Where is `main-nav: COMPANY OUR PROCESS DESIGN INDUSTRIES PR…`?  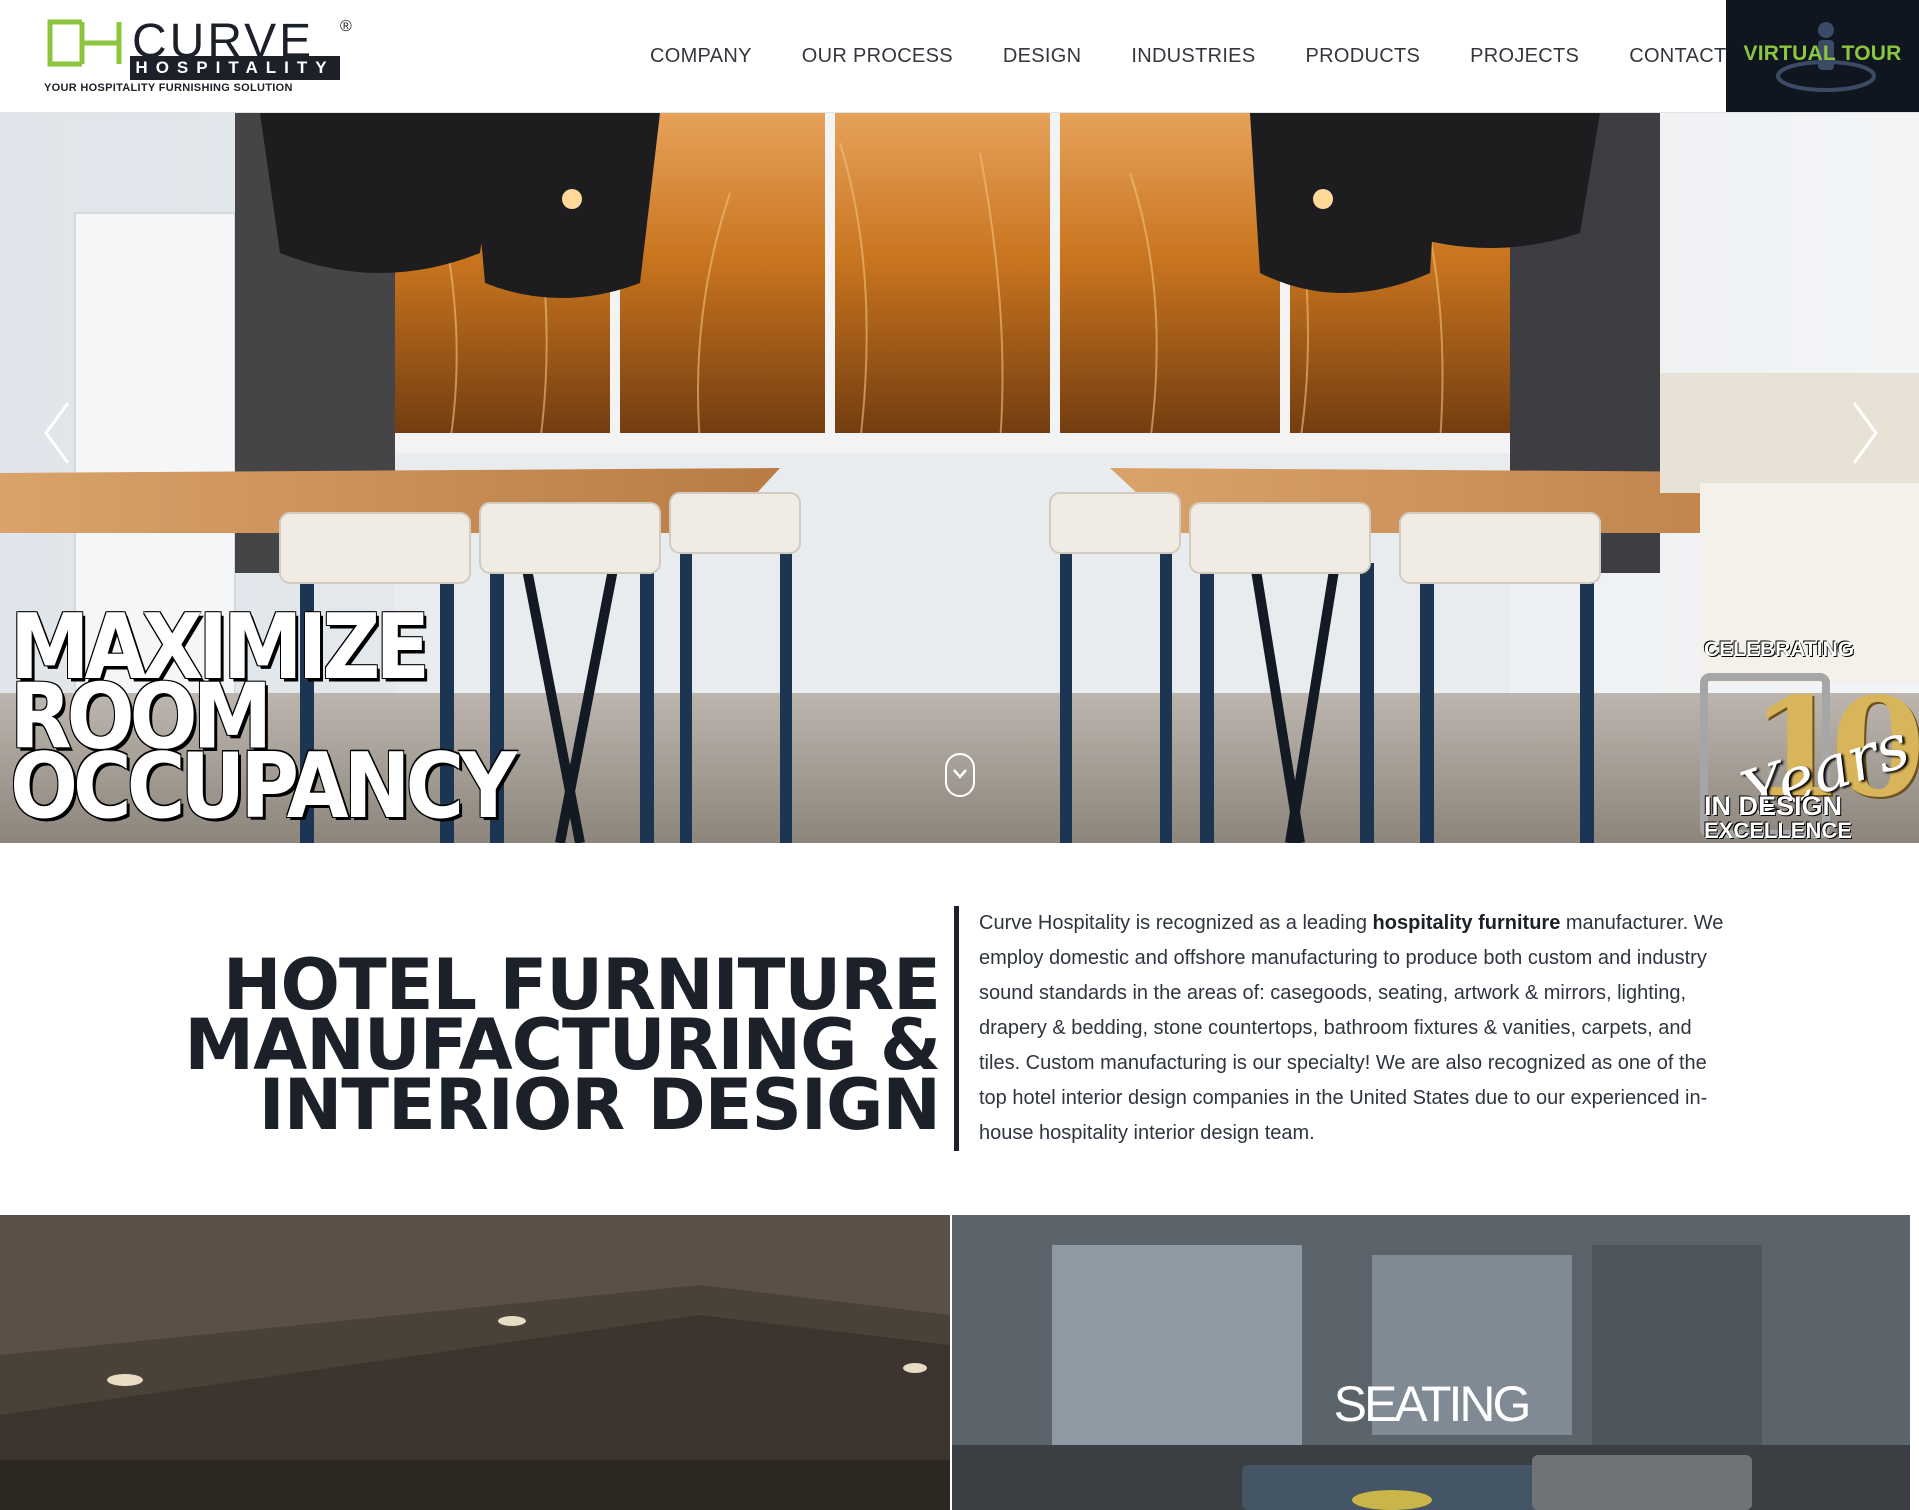
main-nav: COMPANY OUR PROCESS DESIGN INDUSTRIES PR… is located at coordinates (1213, 56).